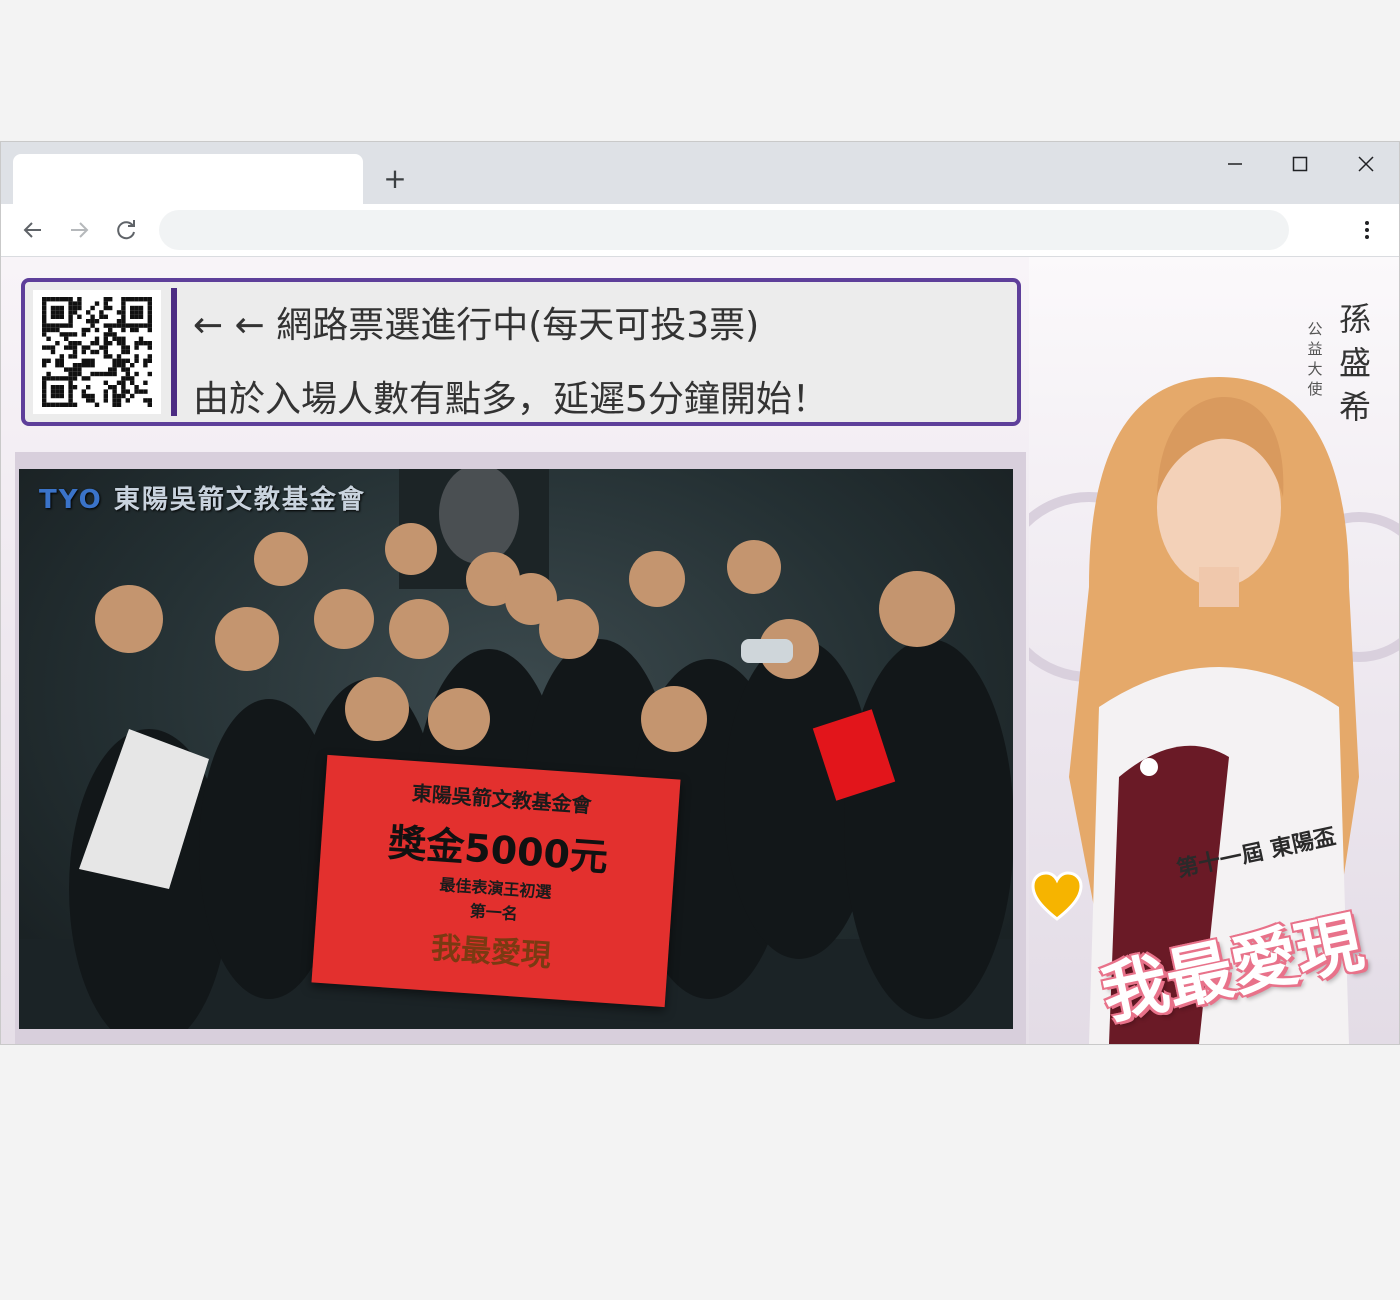 Image resolution: width=1400 pixels, height=1300 pixels. I want to click on browser-menu-button, so click(1367, 230).